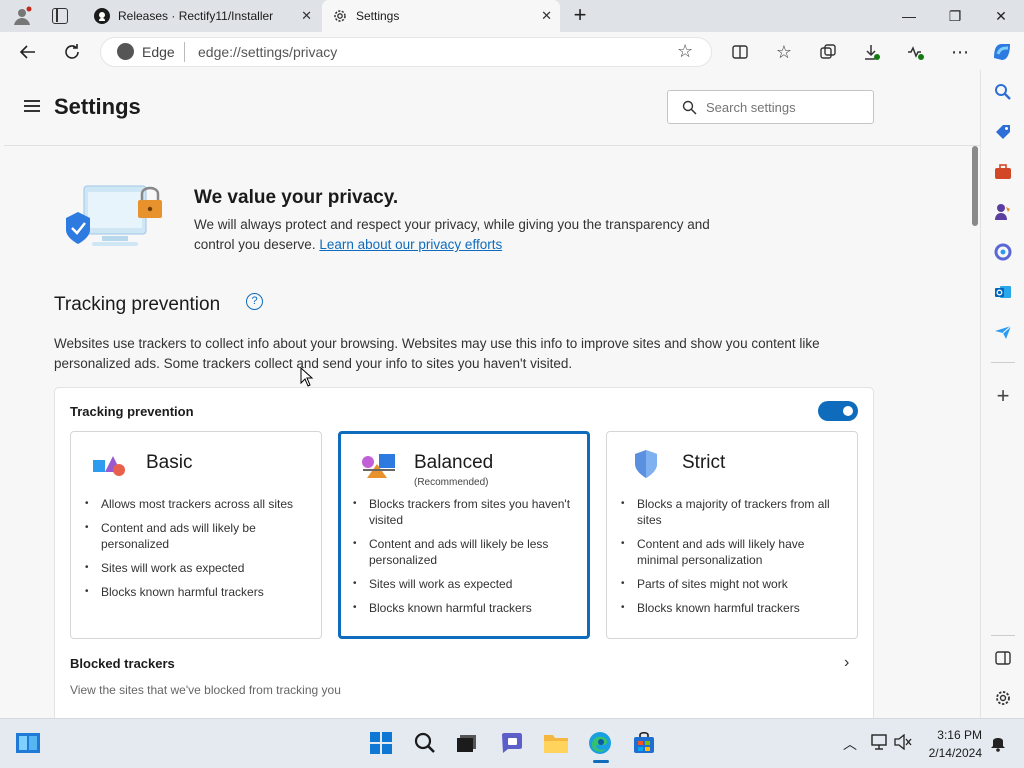  I want to click on downloads-icon, so click(872, 52).